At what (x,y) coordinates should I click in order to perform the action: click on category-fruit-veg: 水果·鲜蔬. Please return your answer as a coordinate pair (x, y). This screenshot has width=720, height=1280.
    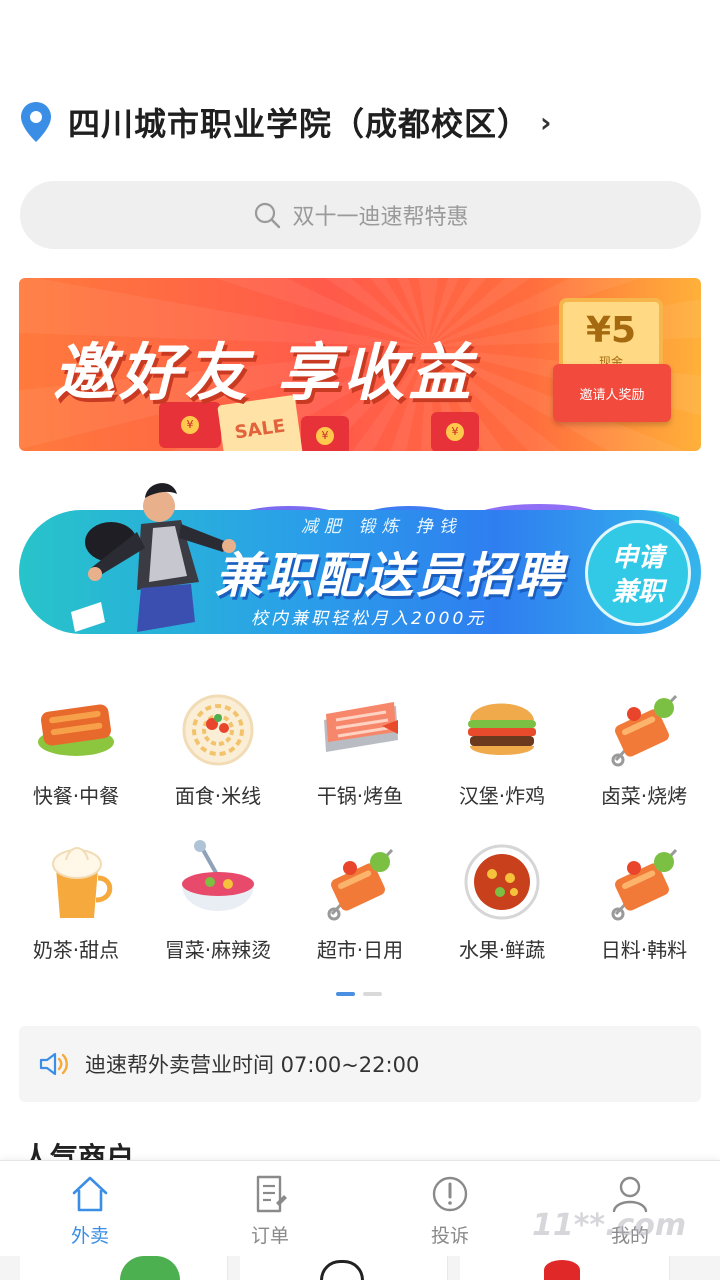
    Looking at the image, I should click on (502, 909).